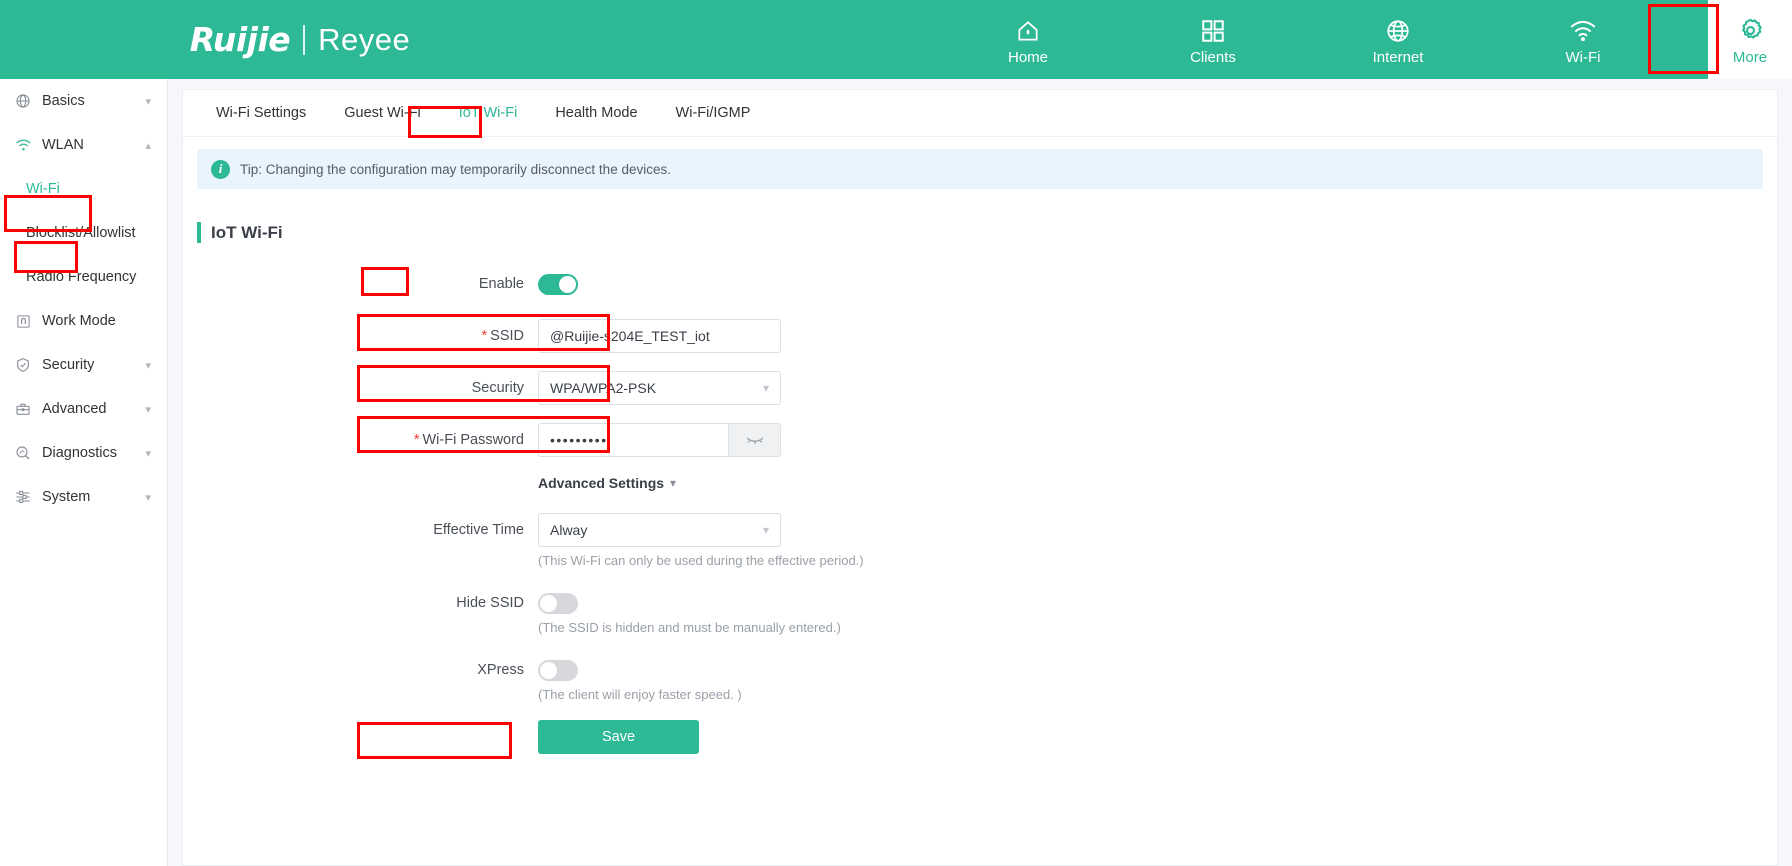 Image resolution: width=1792 pixels, height=866 pixels. Describe the element at coordinates (659, 530) in the screenshot. I see `effective-time-select: Alway ▾` at that location.